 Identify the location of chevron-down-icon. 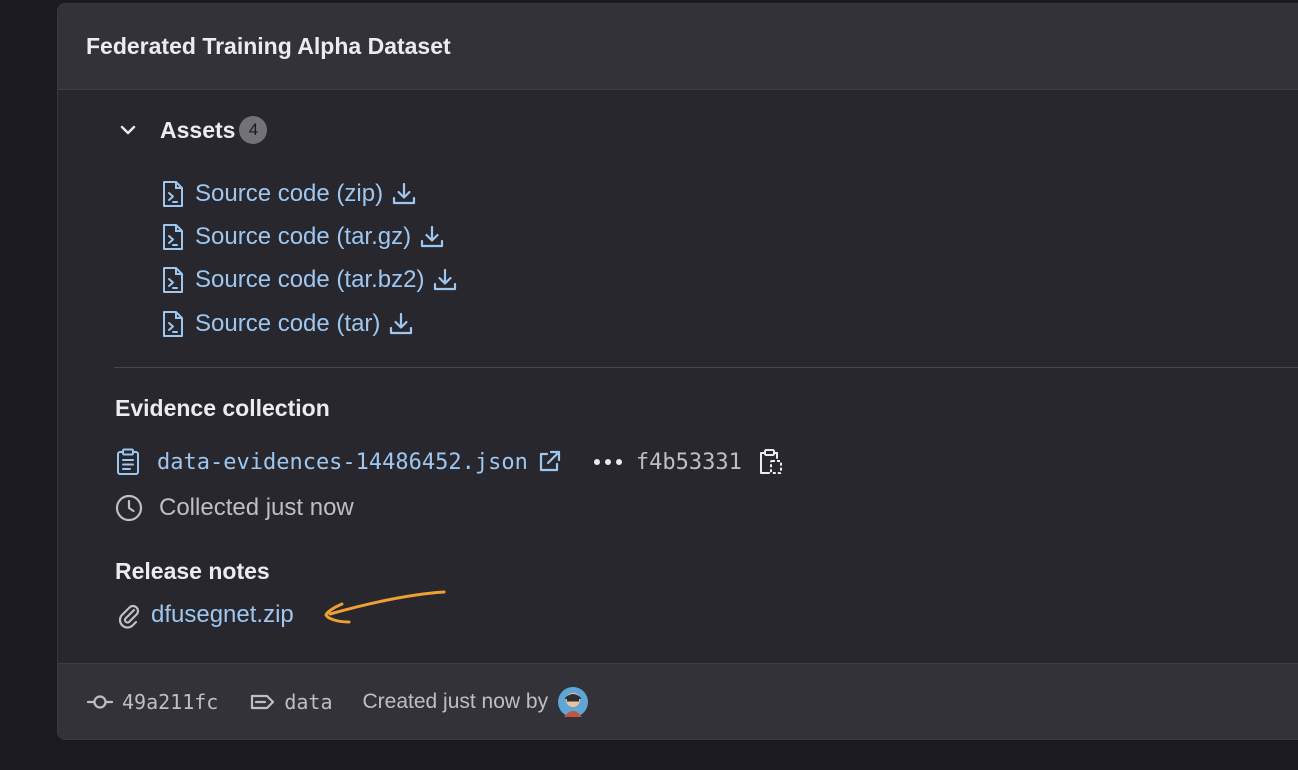
(128, 130).